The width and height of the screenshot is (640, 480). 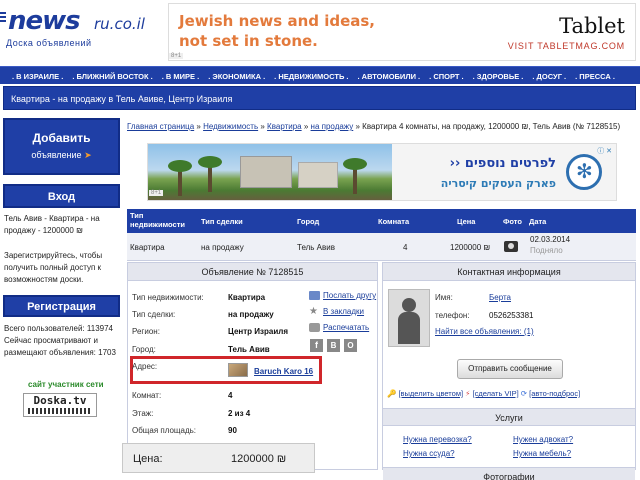 What do you see at coordinates (549, 76) in the screenshot?
I see `nav-item-leisure: . ДОСУГ .` at bounding box center [549, 76].